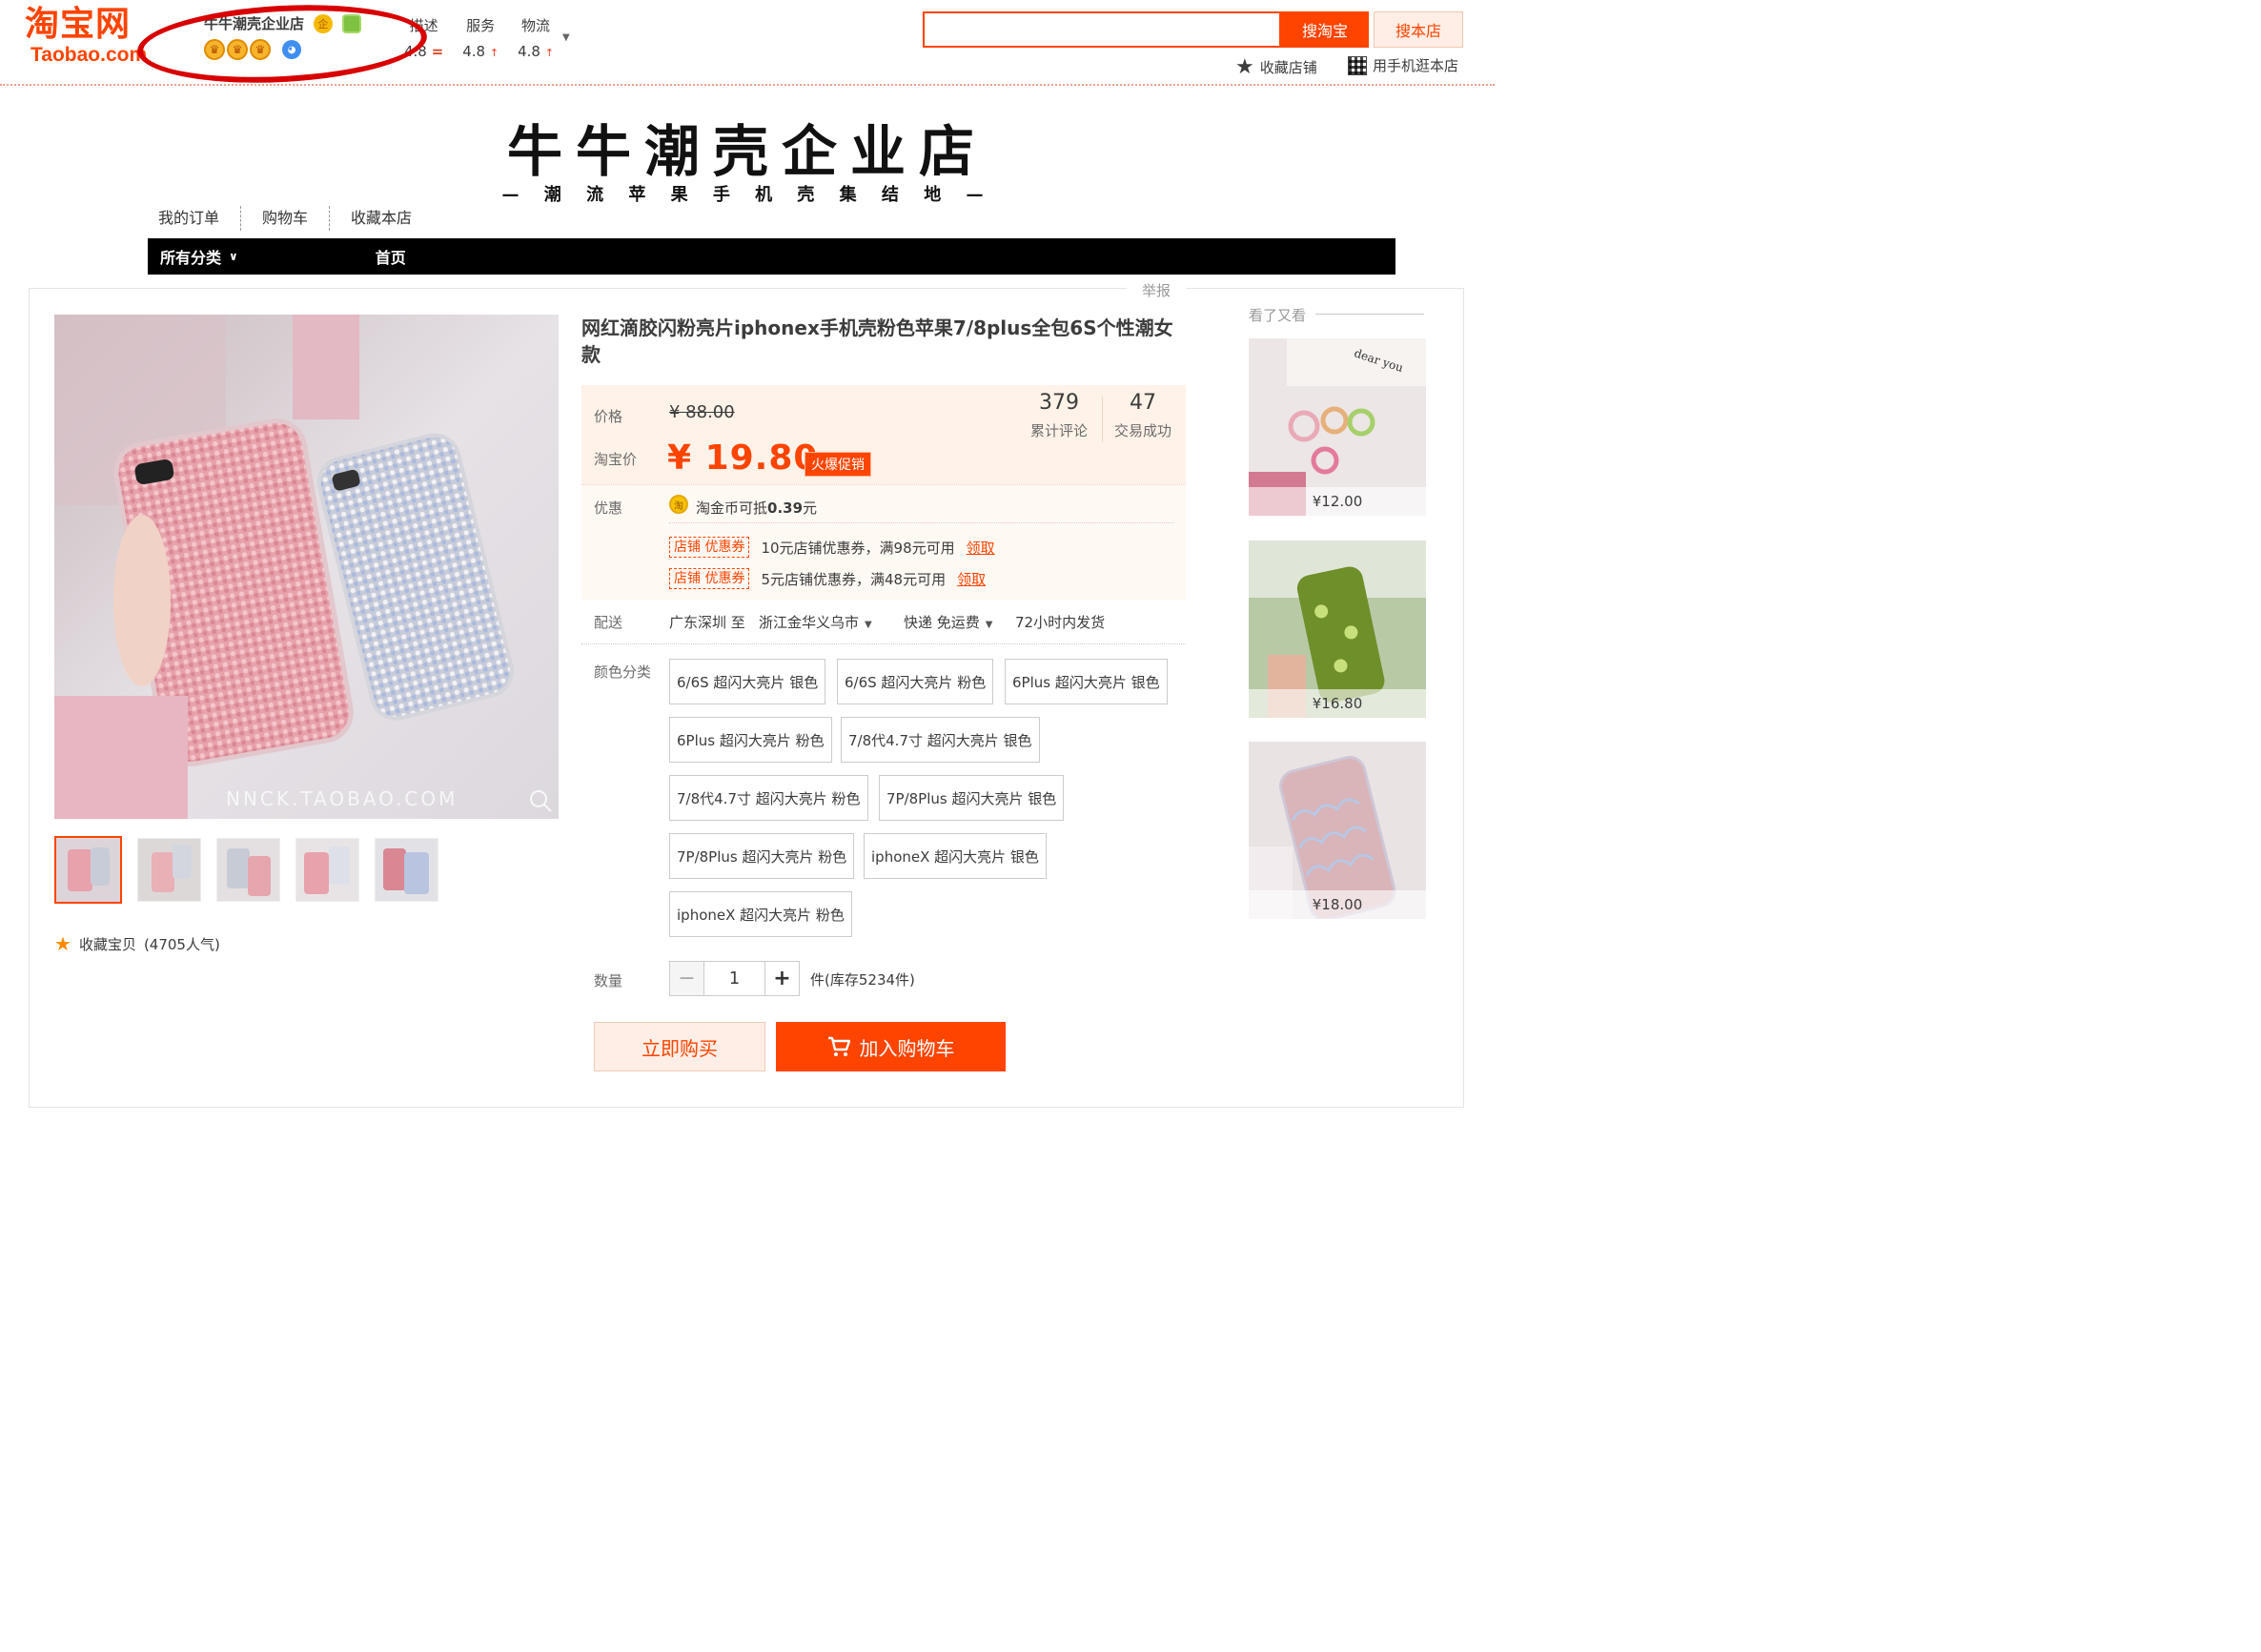 The width and height of the screenshot is (2261, 1652). I want to click on quantity-input: 1, so click(734, 978).